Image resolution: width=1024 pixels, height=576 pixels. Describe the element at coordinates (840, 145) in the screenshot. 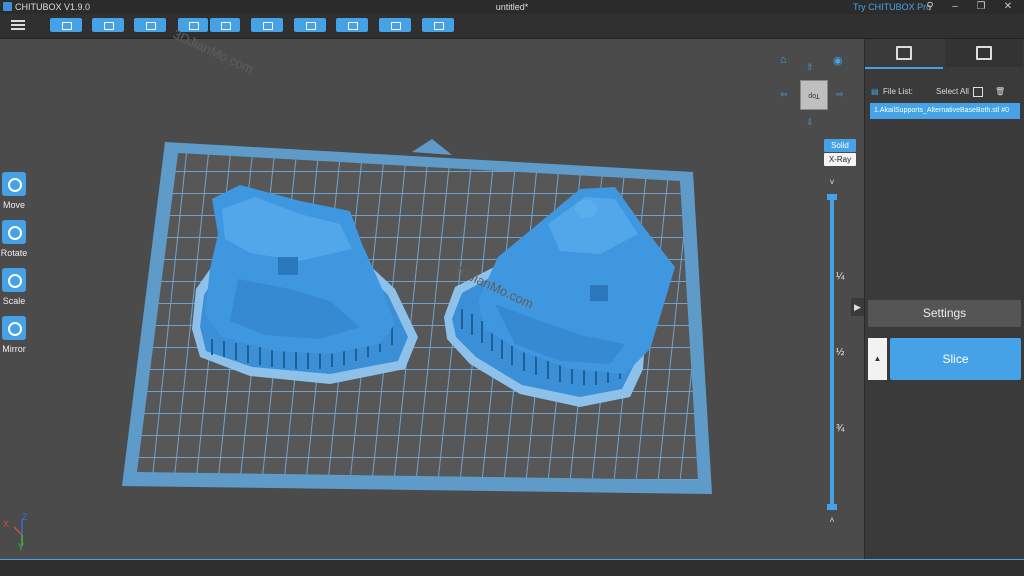

I see `solid-mode-button: Solid` at that location.